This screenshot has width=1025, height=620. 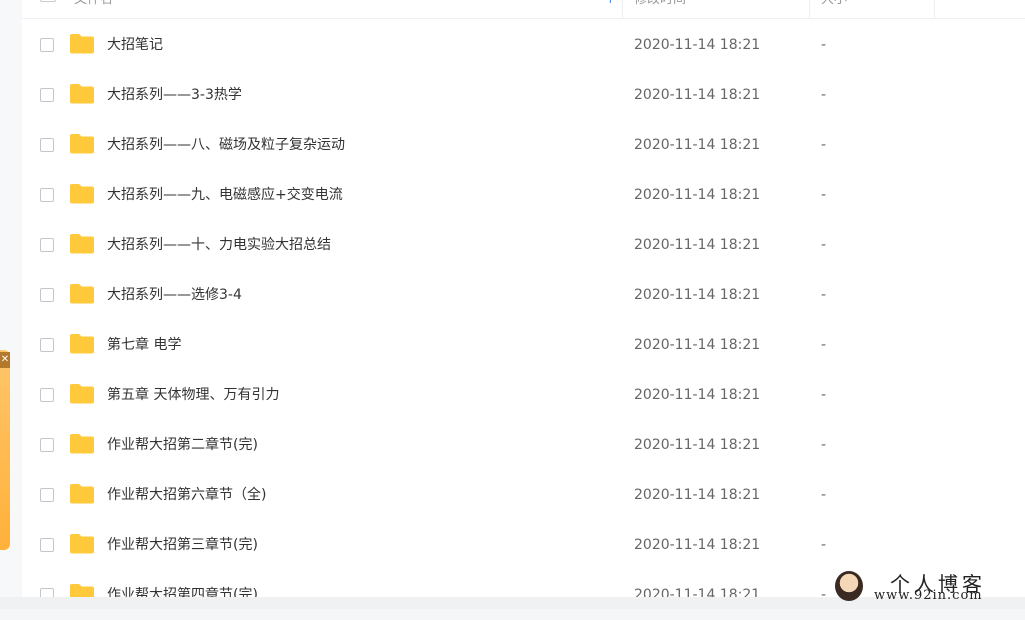 What do you see at coordinates (174, 295) in the screenshot?
I see `file-name: 大招系列——选修3-4` at bounding box center [174, 295].